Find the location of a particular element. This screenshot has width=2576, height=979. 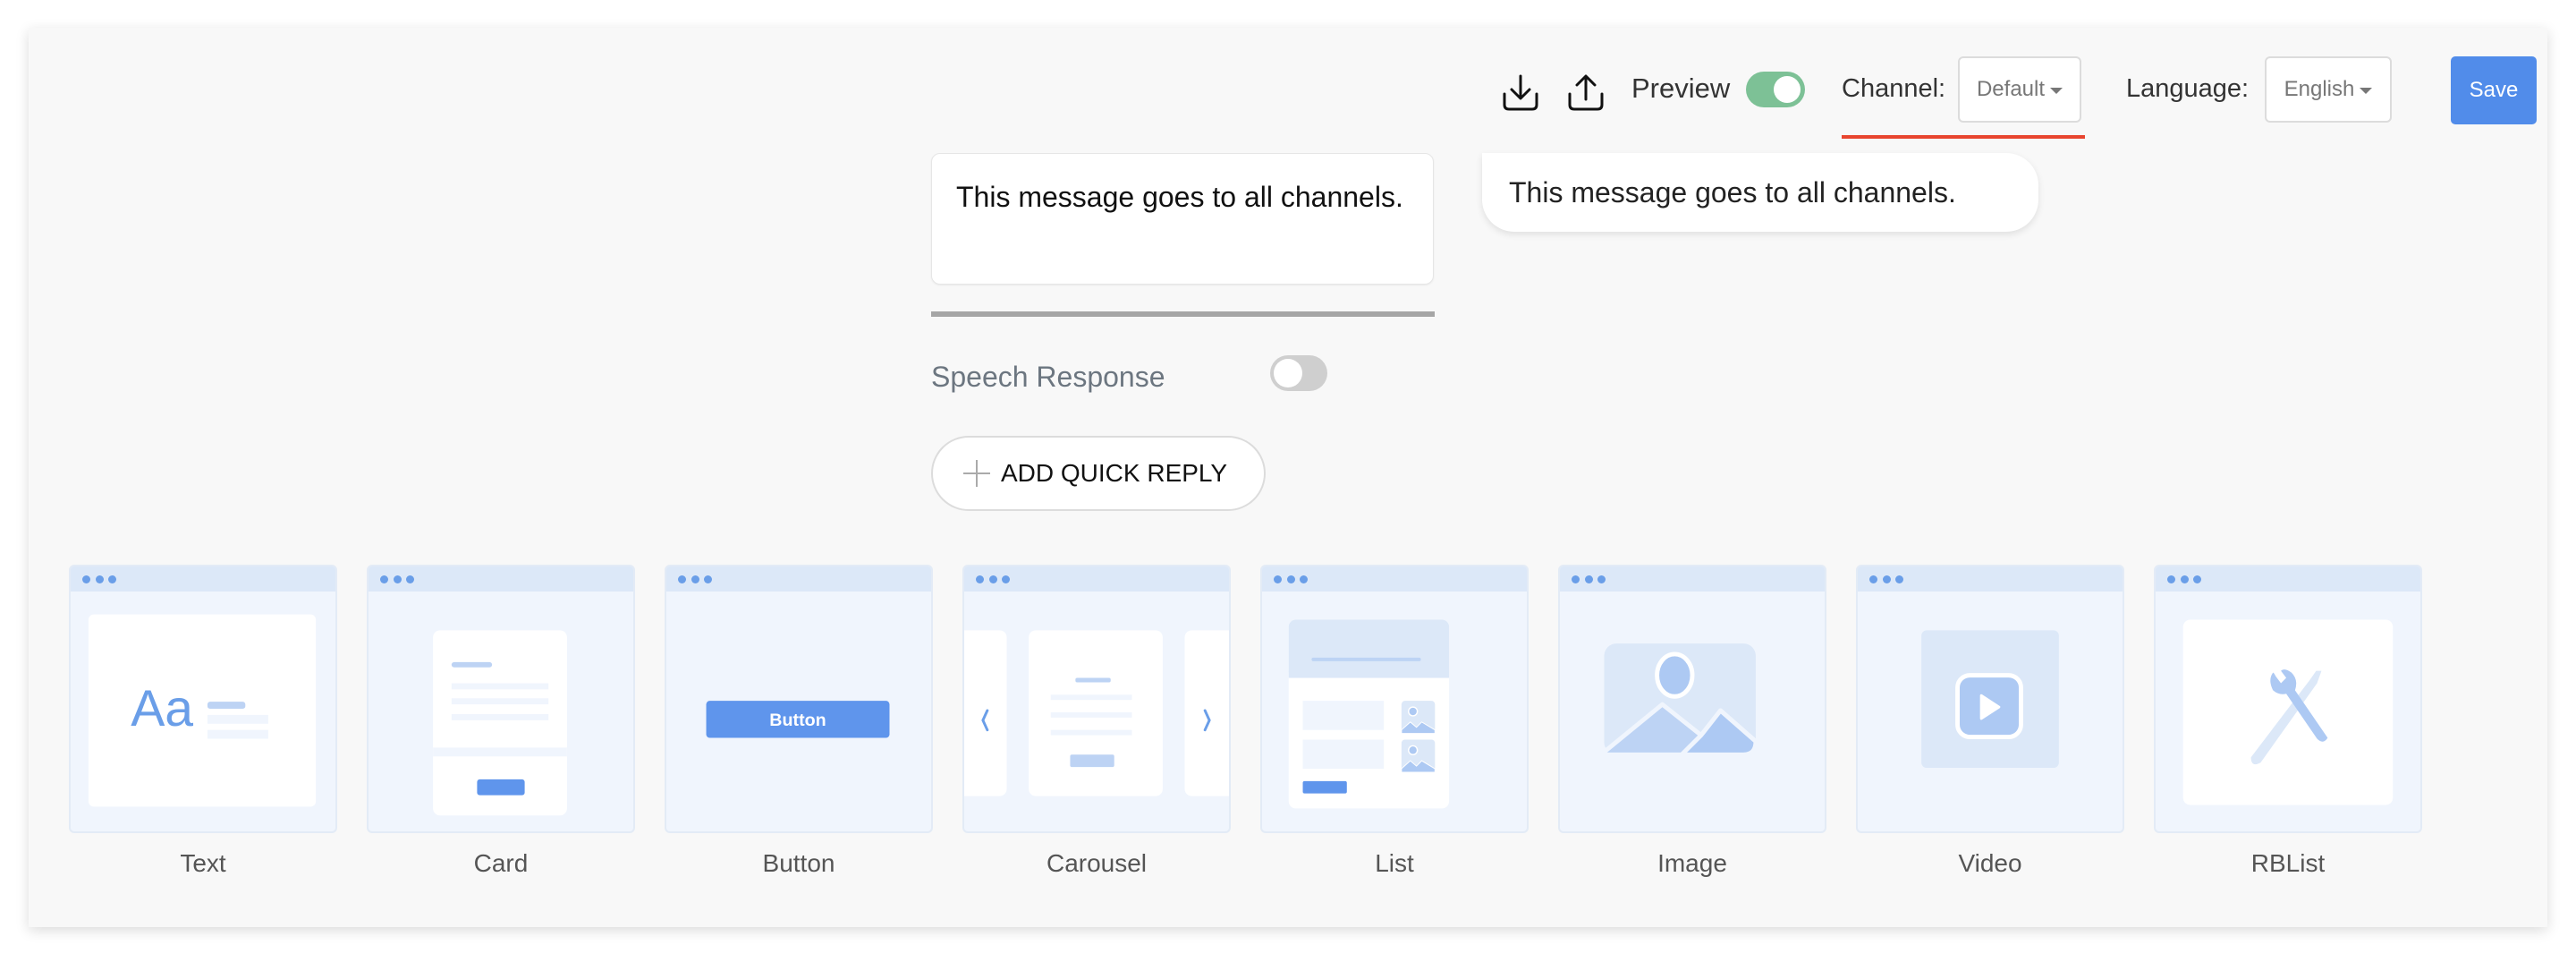

image-template-icon is located at coordinates (1680, 700).